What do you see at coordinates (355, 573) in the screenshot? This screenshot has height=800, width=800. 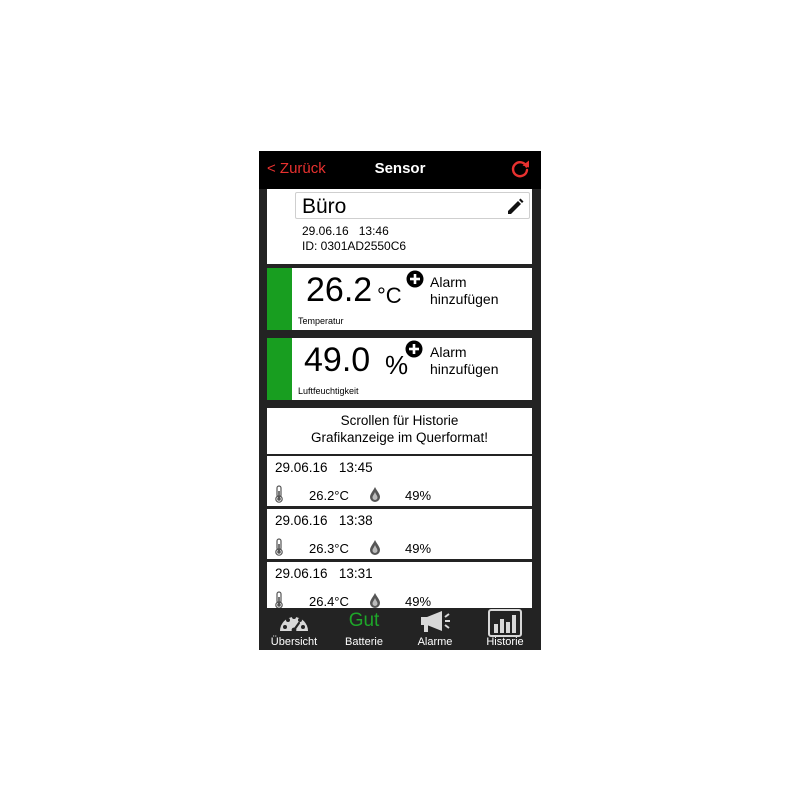 I see `history-time: 13:31` at bounding box center [355, 573].